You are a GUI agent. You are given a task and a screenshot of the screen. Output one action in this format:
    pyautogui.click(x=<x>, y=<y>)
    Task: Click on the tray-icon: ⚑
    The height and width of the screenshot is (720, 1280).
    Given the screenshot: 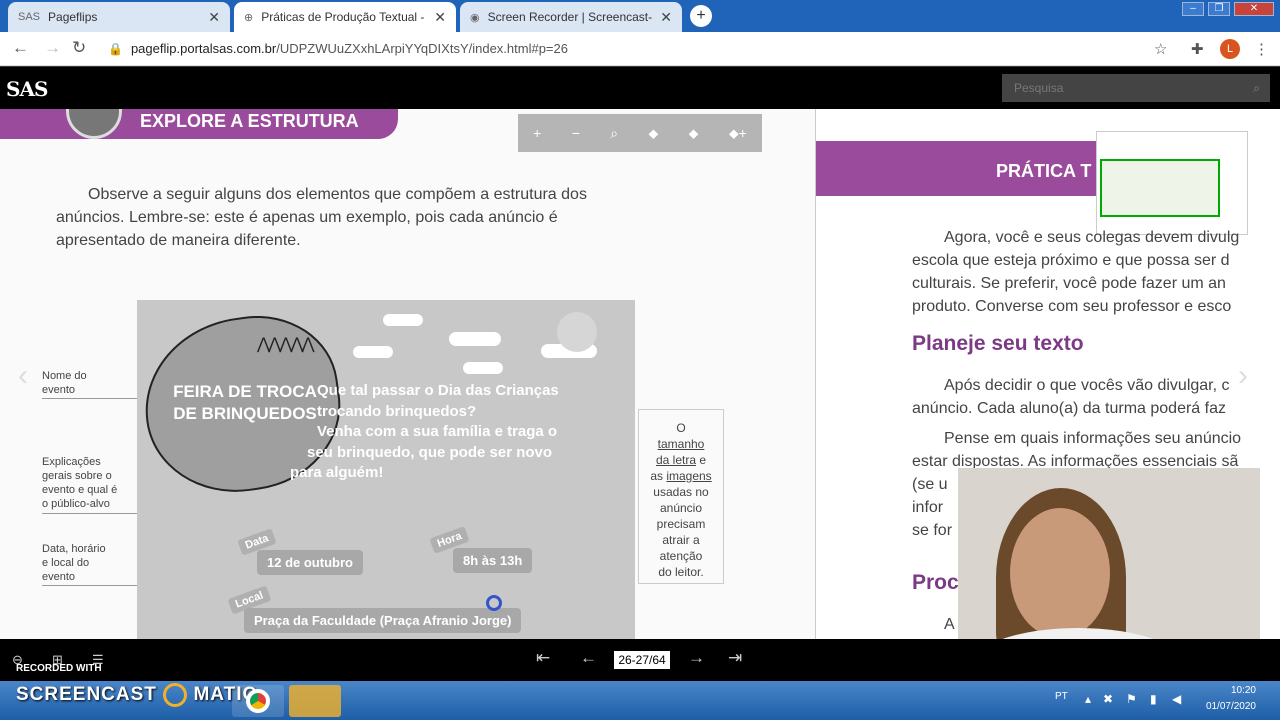 What is the action you would take?
    pyautogui.click(x=1131, y=699)
    